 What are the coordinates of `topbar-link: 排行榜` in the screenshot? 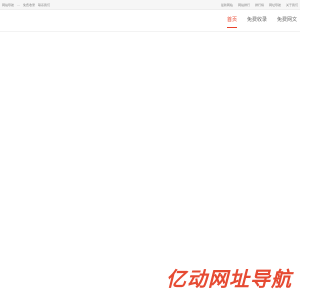 It's located at (259, 5).